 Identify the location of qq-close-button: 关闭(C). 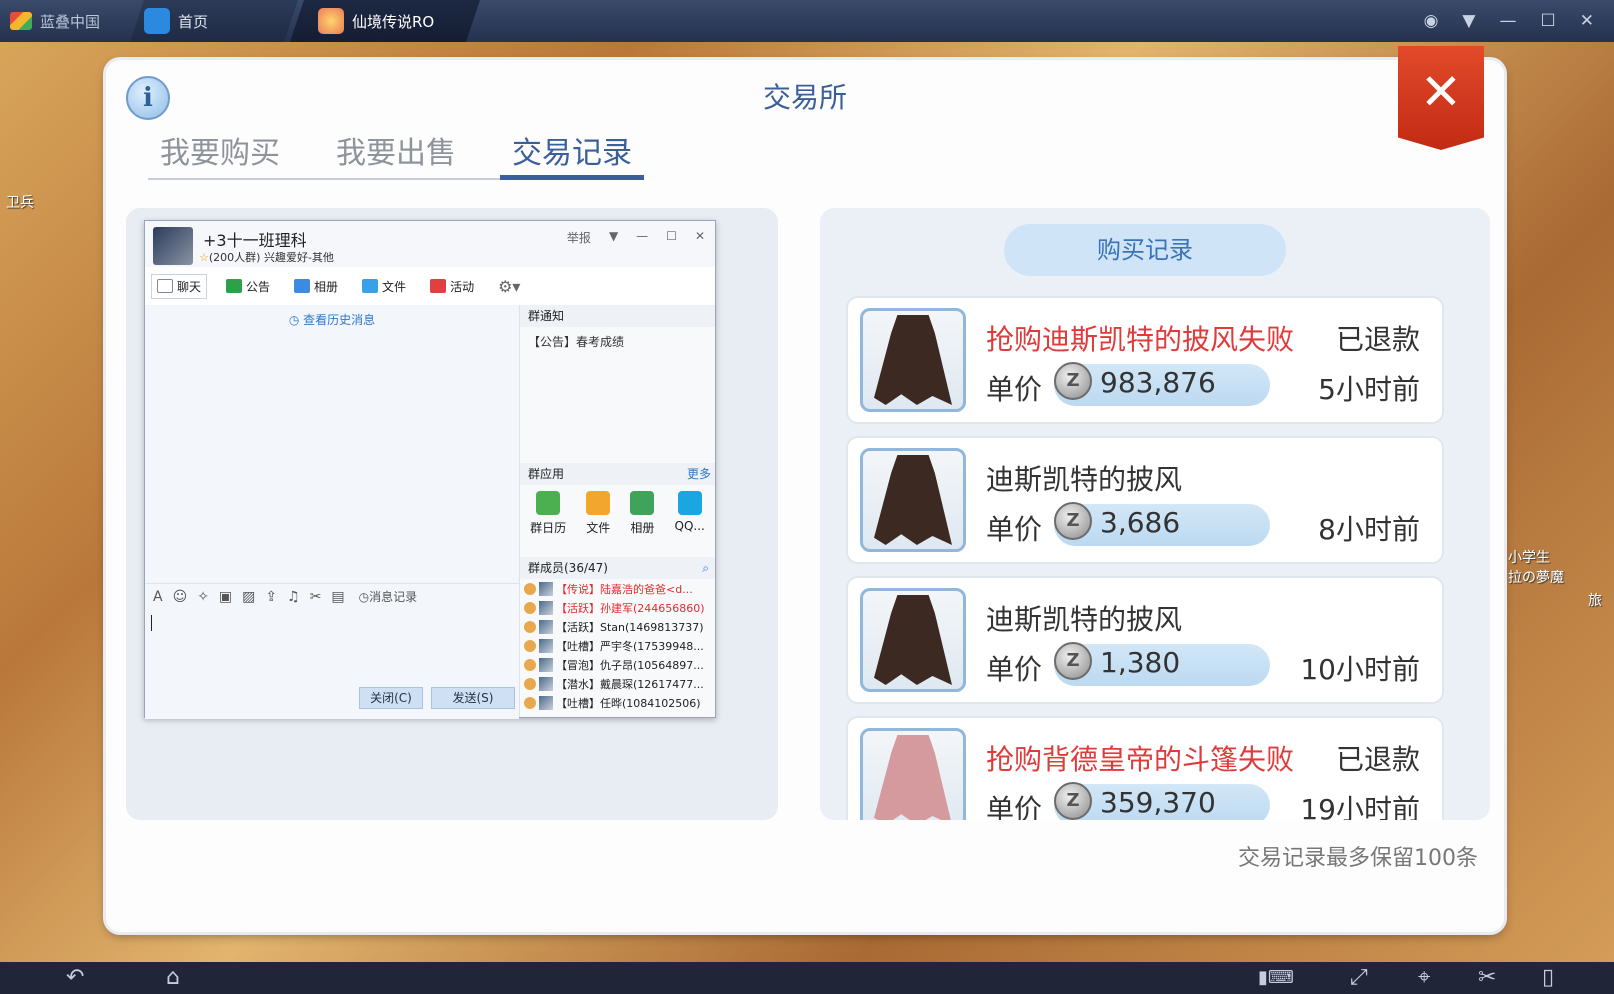
(391, 698).